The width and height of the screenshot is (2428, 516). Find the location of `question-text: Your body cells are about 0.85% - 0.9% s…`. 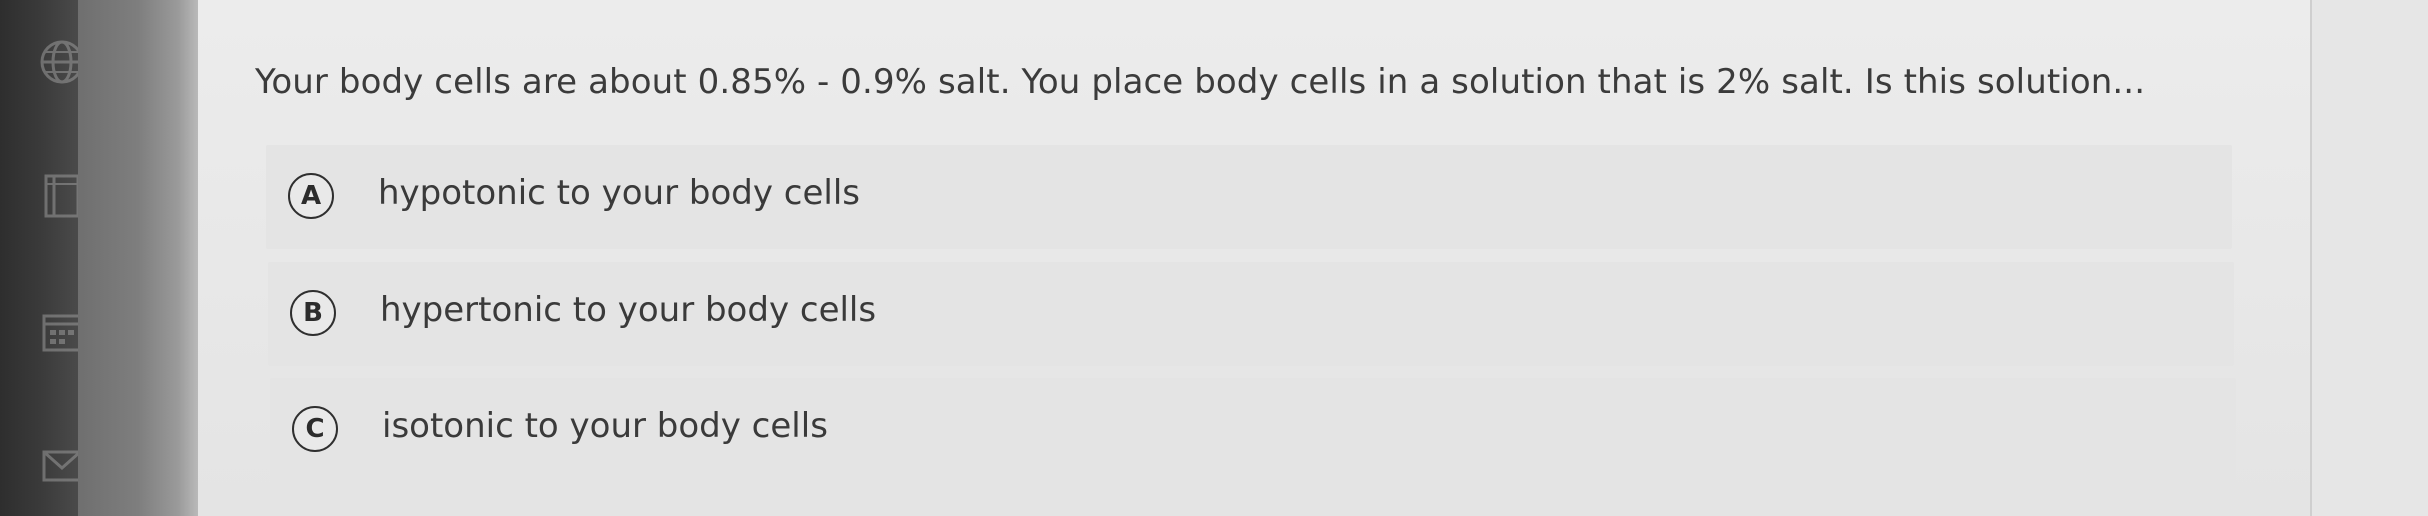

question-text: Your body cells are about 0.85% - 0.9% s… is located at coordinates (1200, 82).